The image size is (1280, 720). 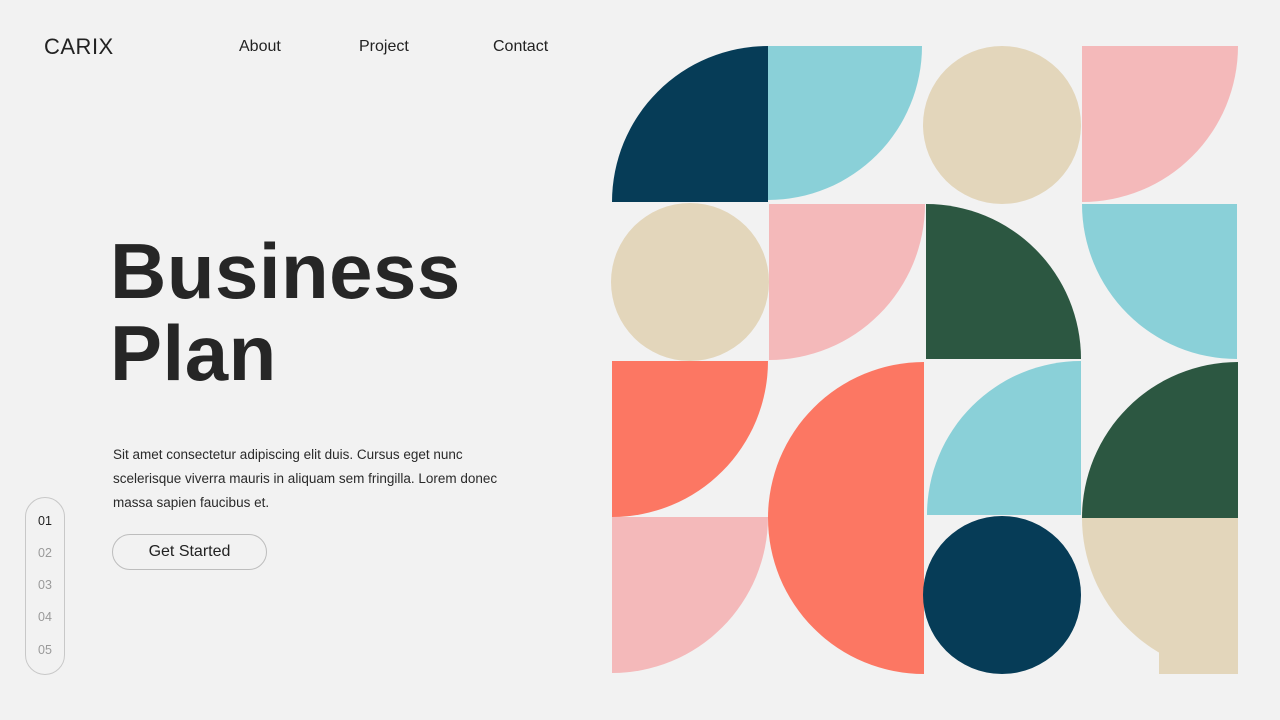 I want to click on sand-square, so click(x=1198, y=596).